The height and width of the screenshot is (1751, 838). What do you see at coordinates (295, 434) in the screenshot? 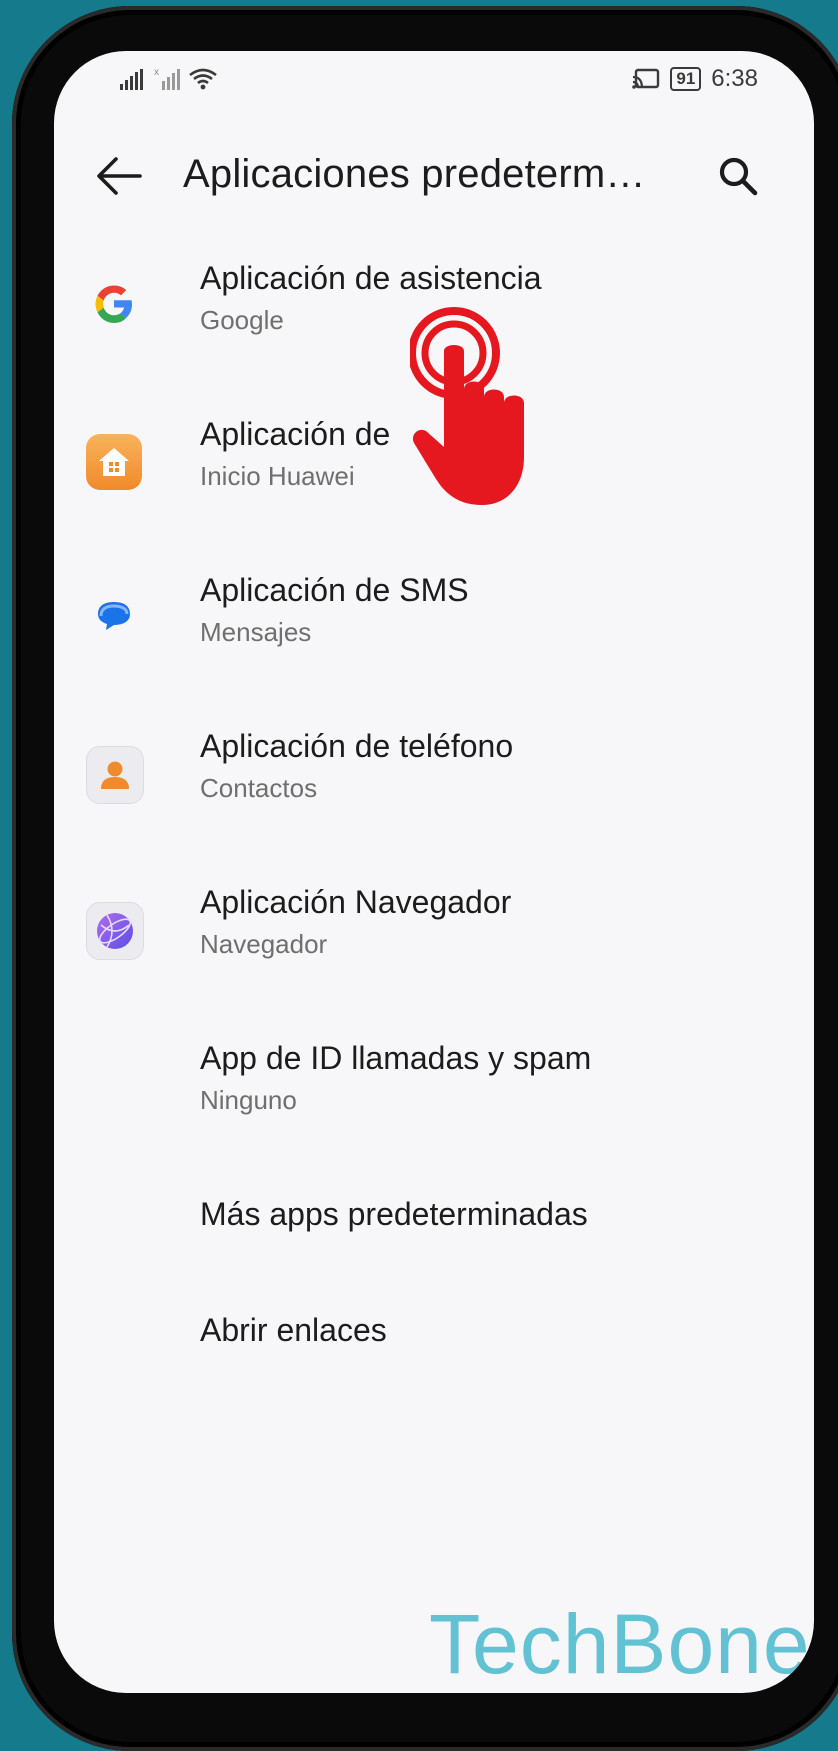
I see `item-label: Aplicación de` at bounding box center [295, 434].